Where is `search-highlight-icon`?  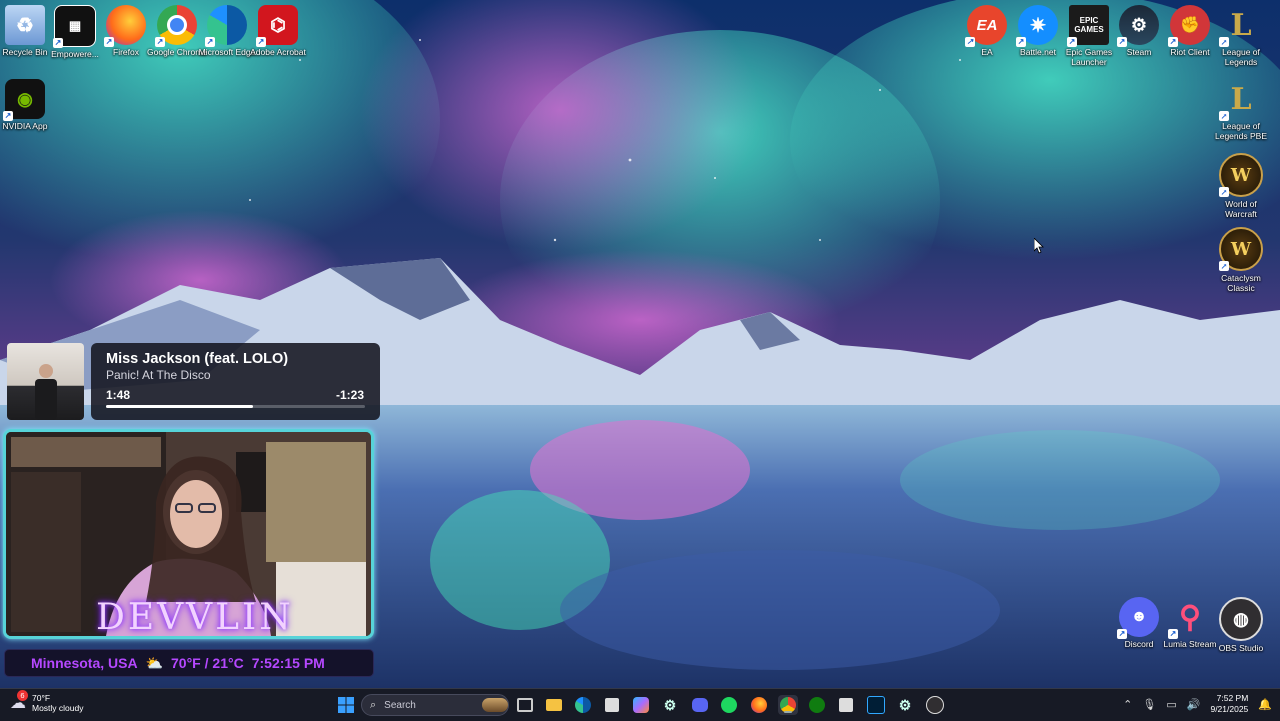 search-highlight-icon is located at coordinates (495, 705).